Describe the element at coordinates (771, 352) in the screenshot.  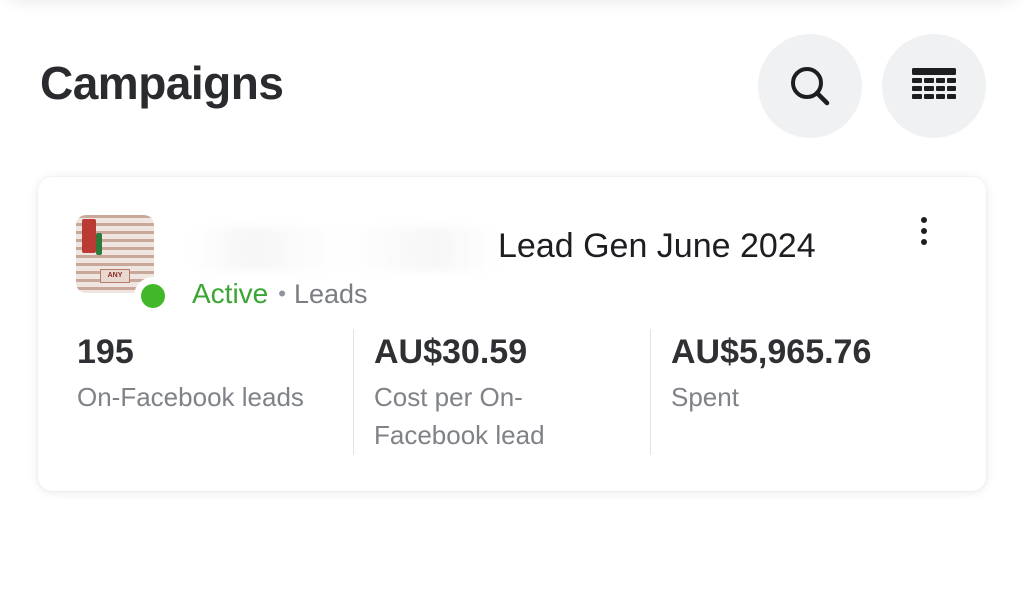
I see `metric-value: AU$5,965.76` at that location.